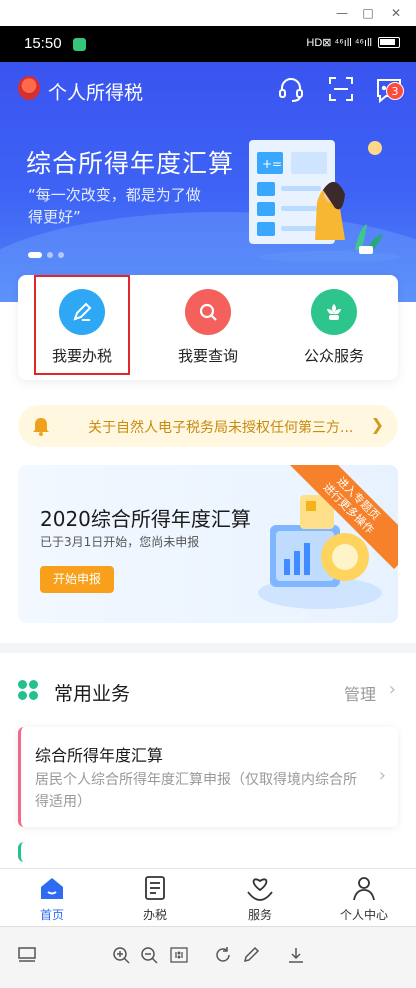 This screenshot has height=988, width=416. What do you see at coordinates (145, 519) in the screenshot?
I see `annual-card-title: 2020综合所得年度汇算` at bounding box center [145, 519].